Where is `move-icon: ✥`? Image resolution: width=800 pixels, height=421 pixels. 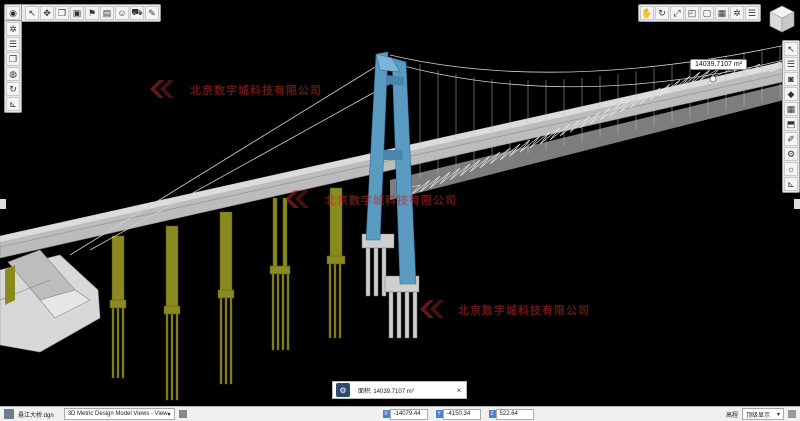
move-icon: ✥ is located at coordinates (47, 13).